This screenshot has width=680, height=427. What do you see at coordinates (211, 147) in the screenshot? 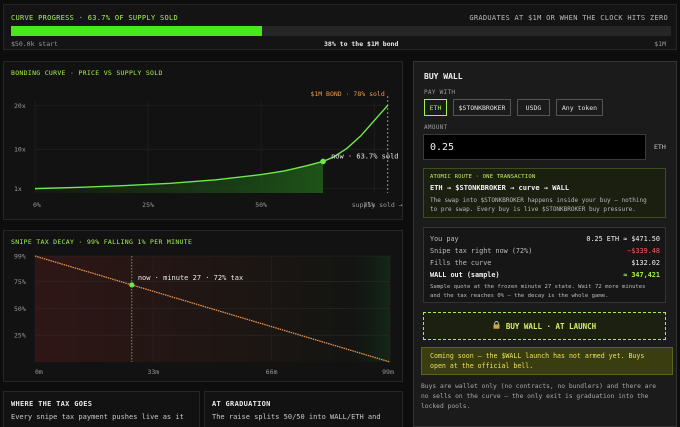
I see `price-curve-line` at bounding box center [211, 147].